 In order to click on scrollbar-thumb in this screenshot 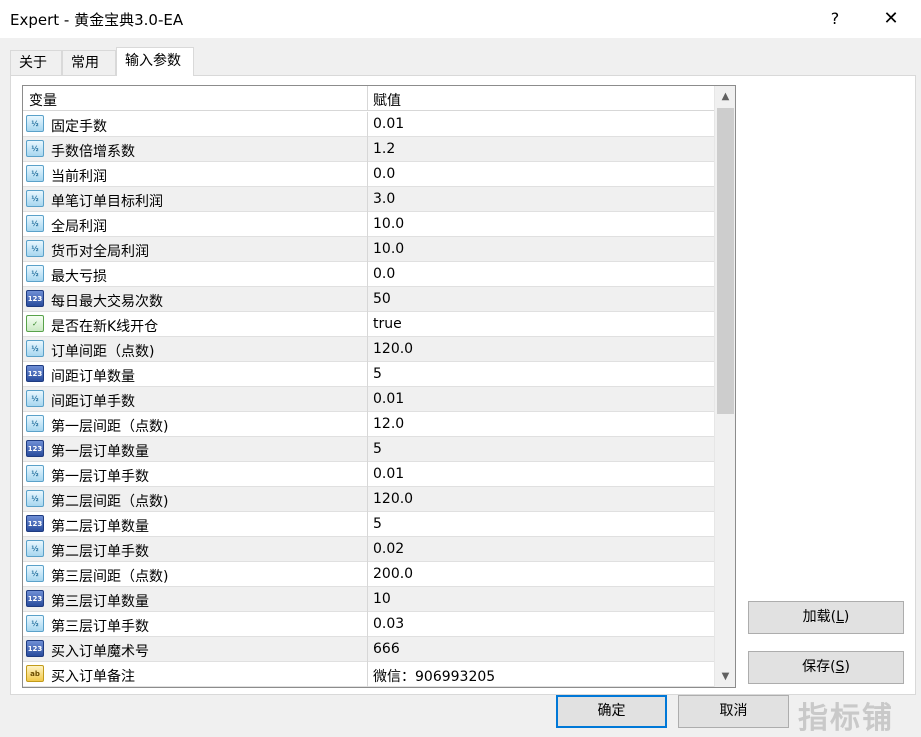, I will do `click(725, 261)`.